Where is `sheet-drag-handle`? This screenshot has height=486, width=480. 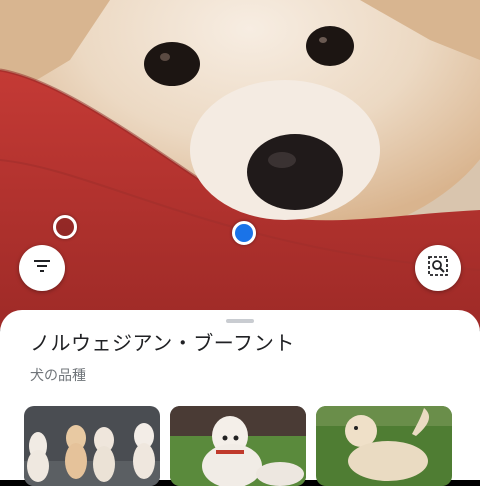
sheet-drag-handle is located at coordinates (240, 321).